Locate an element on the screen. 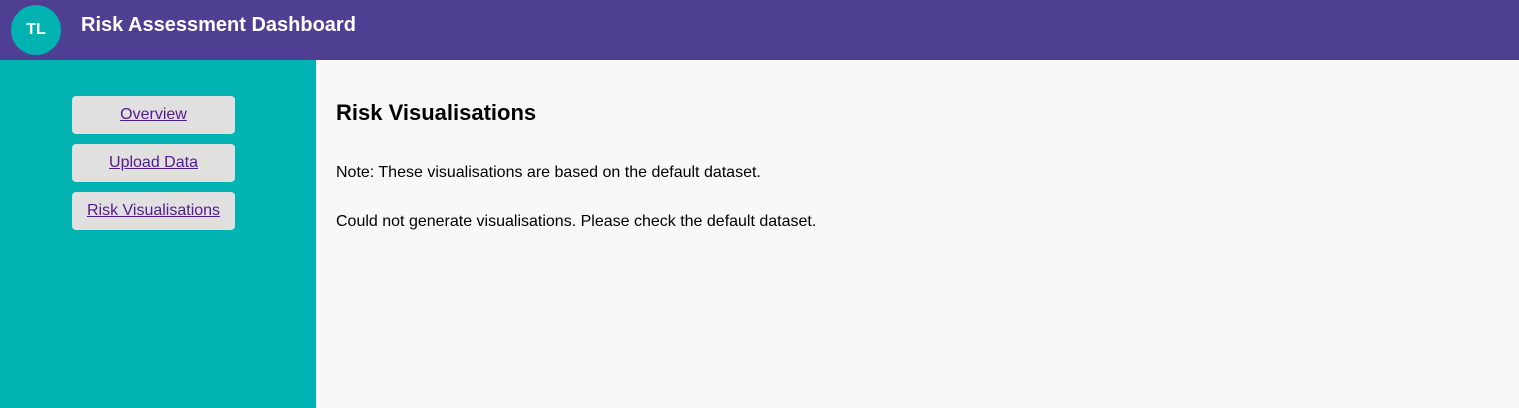 This screenshot has width=1519, height=408. sidebar-item-label: Upload Data is located at coordinates (153, 162).